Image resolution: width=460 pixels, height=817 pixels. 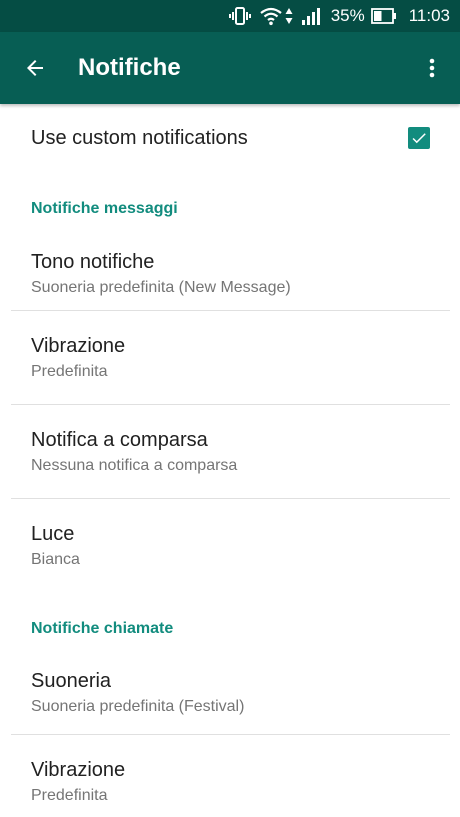 I want to click on section-header-messages: Notifiche messaggi, so click(x=104, y=208).